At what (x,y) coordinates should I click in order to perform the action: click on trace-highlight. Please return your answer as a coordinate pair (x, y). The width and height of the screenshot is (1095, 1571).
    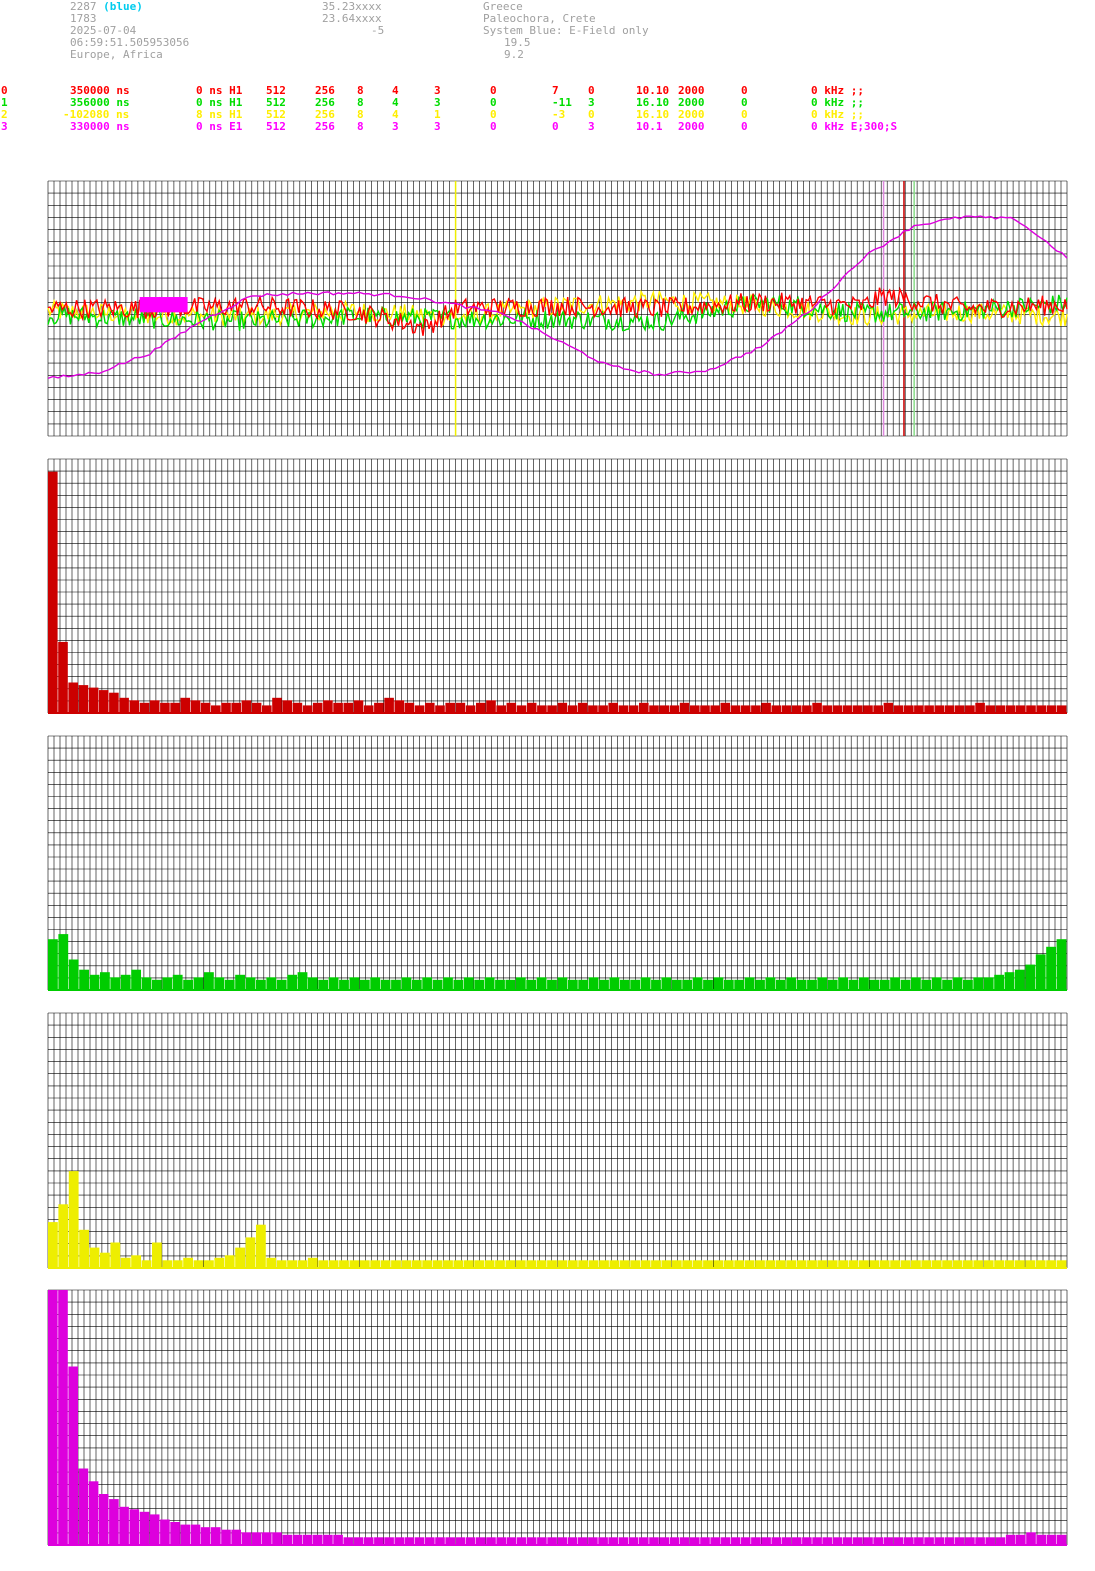
    Looking at the image, I should click on (163, 305).